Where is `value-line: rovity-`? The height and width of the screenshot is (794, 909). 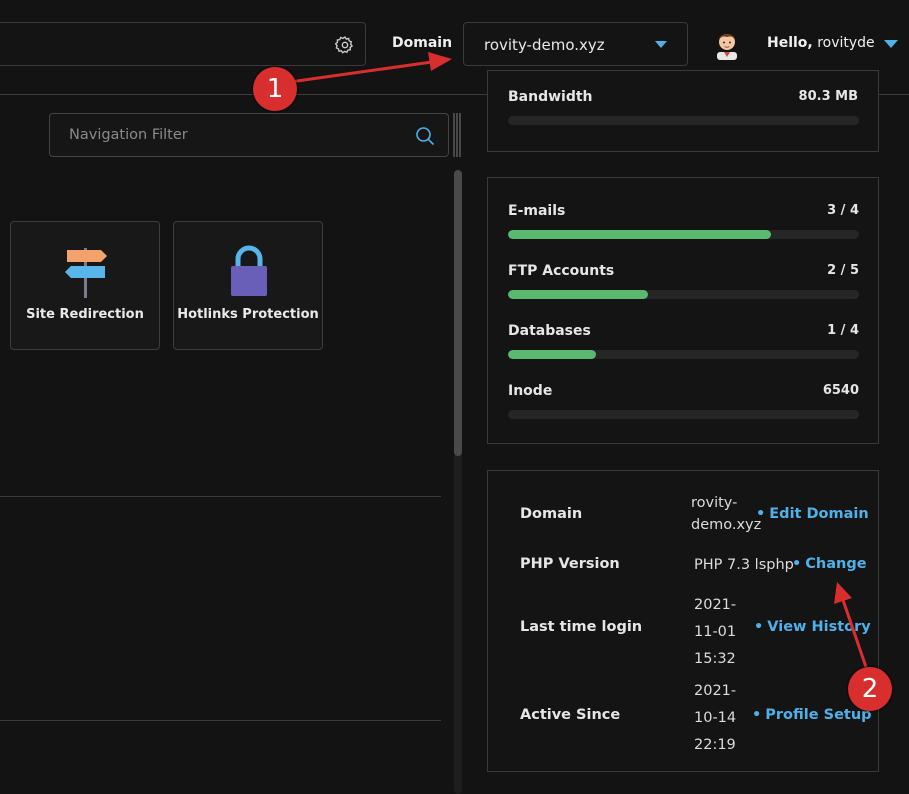 value-line: rovity- is located at coordinates (714, 503).